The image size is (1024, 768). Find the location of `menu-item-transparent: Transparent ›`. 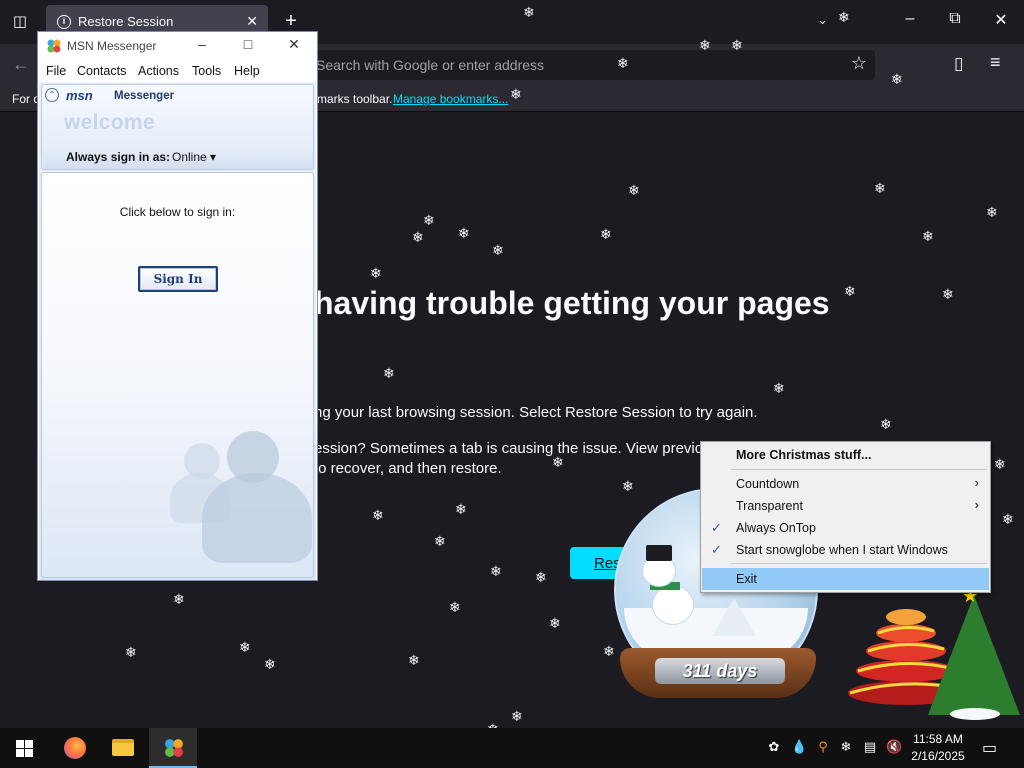

menu-item-transparent: Transparent › is located at coordinates (845, 506).